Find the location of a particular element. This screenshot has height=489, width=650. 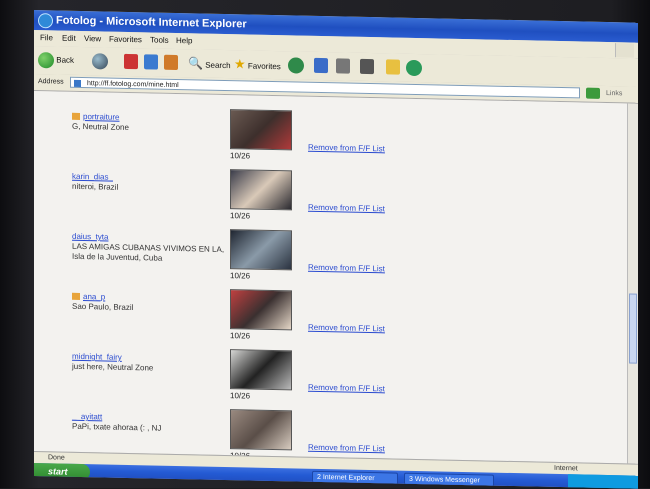

username-link: portraiture is located at coordinates (95, 117).